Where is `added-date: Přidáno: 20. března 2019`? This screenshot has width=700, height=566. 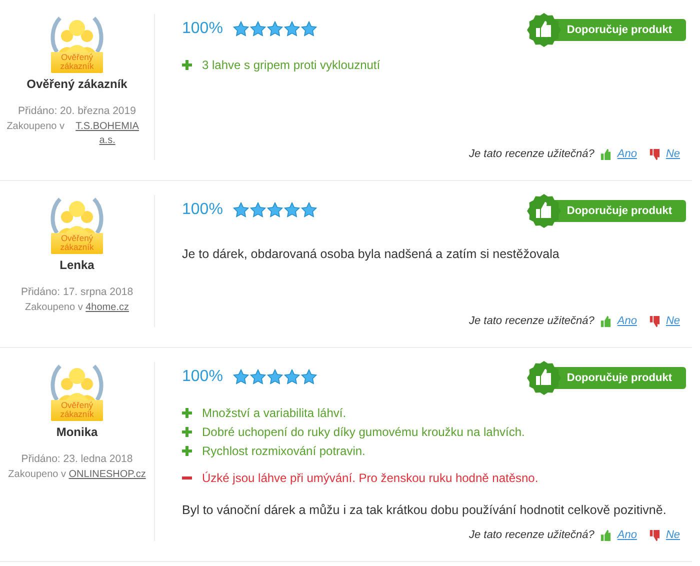
added-date: Přidáno: 20. března 2019 is located at coordinates (77, 111).